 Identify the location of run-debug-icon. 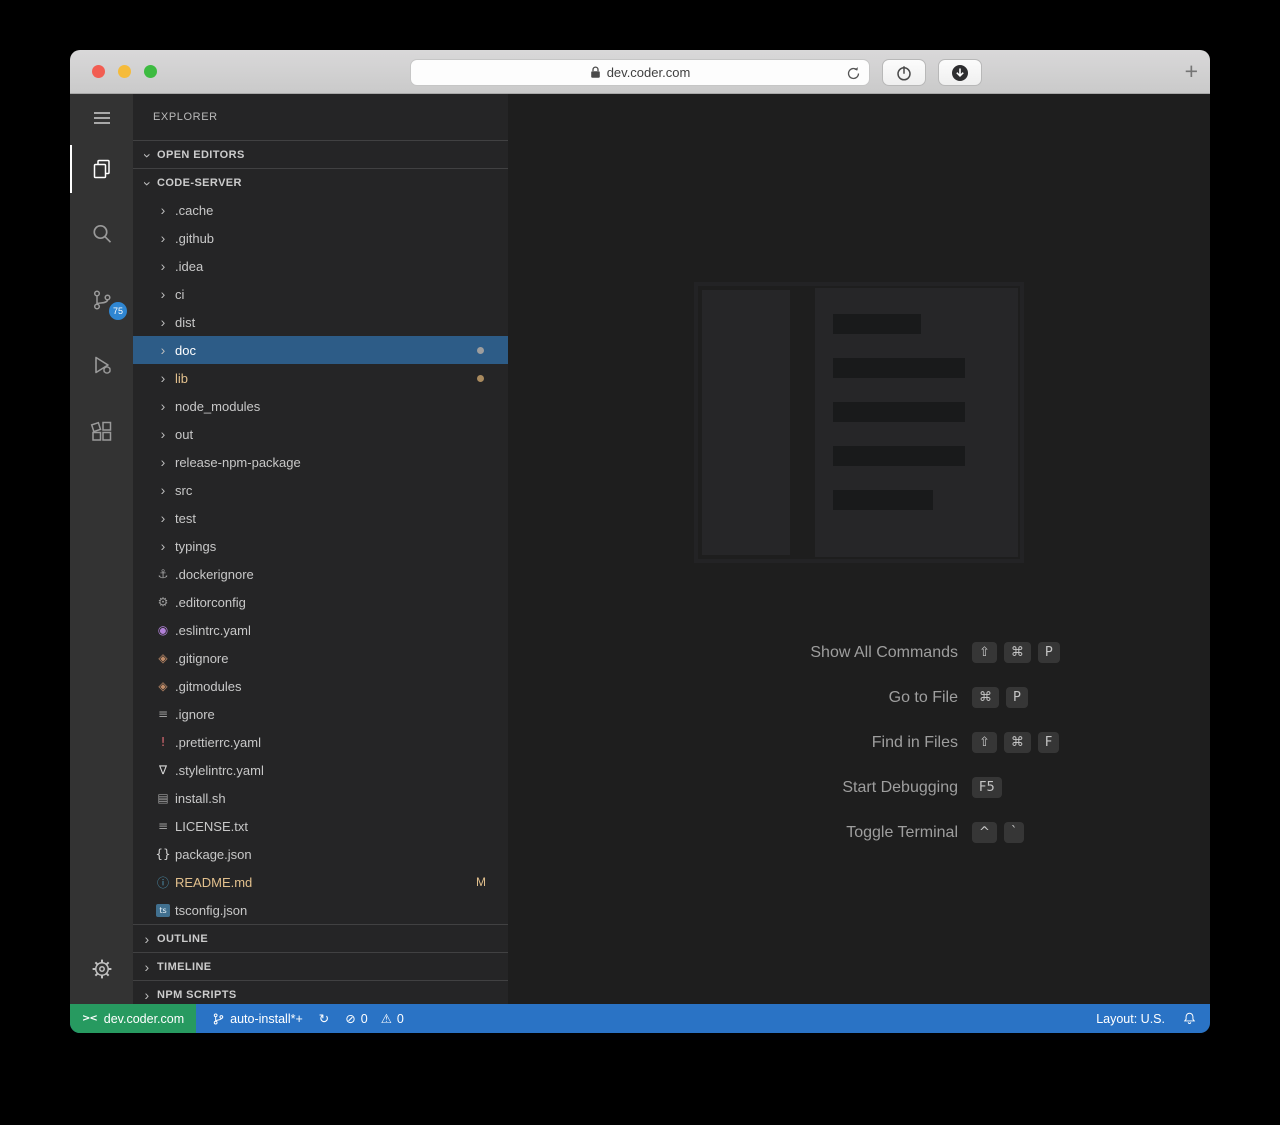
(102, 365).